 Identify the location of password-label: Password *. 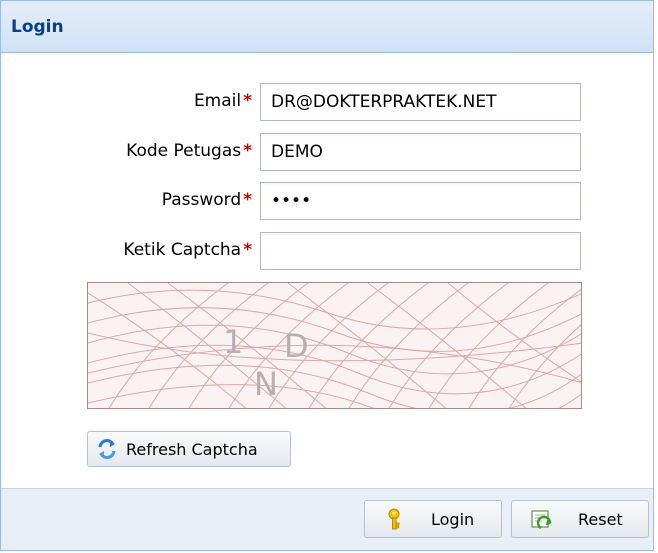
(206, 200).